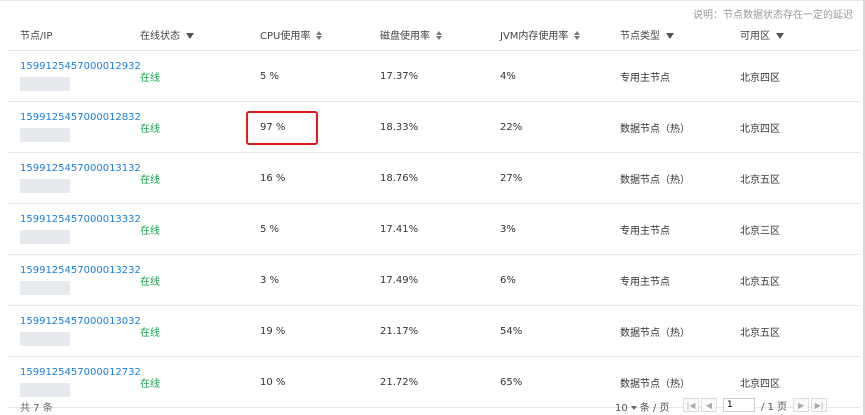 Image resolution: width=865 pixels, height=415 pixels. What do you see at coordinates (80, 117) in the screenshot?
I see `node-link: 1599125457000012832` at bounding box center [80, 117].